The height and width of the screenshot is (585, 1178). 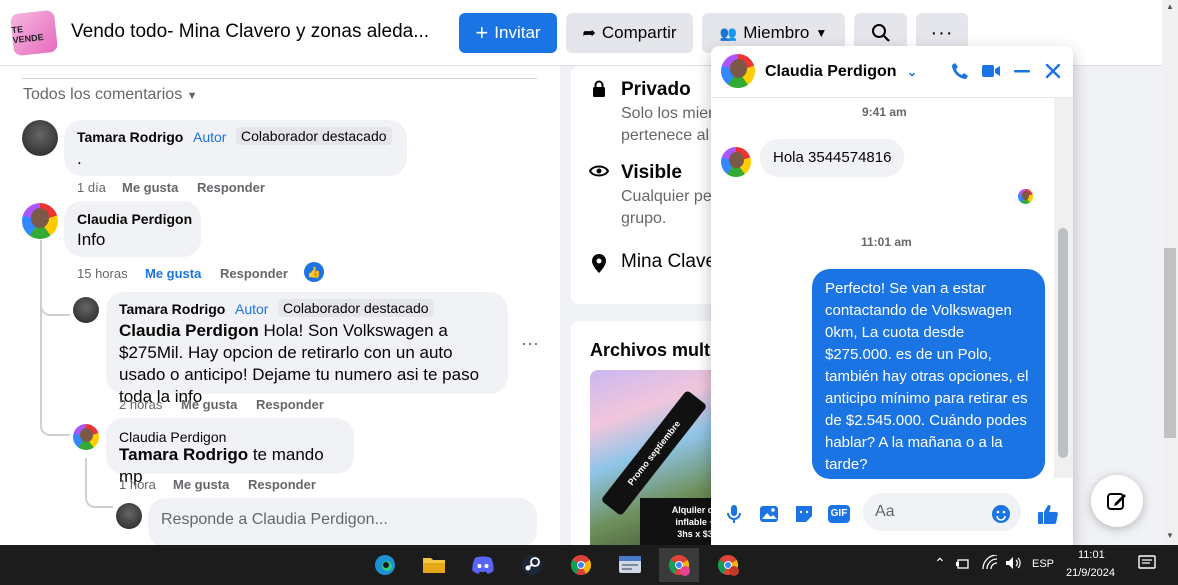 What do you see at coordinates (653, 350) in the screenshot?
I see `media-section-title: Archivos multi` at bounding box center [653, 350].